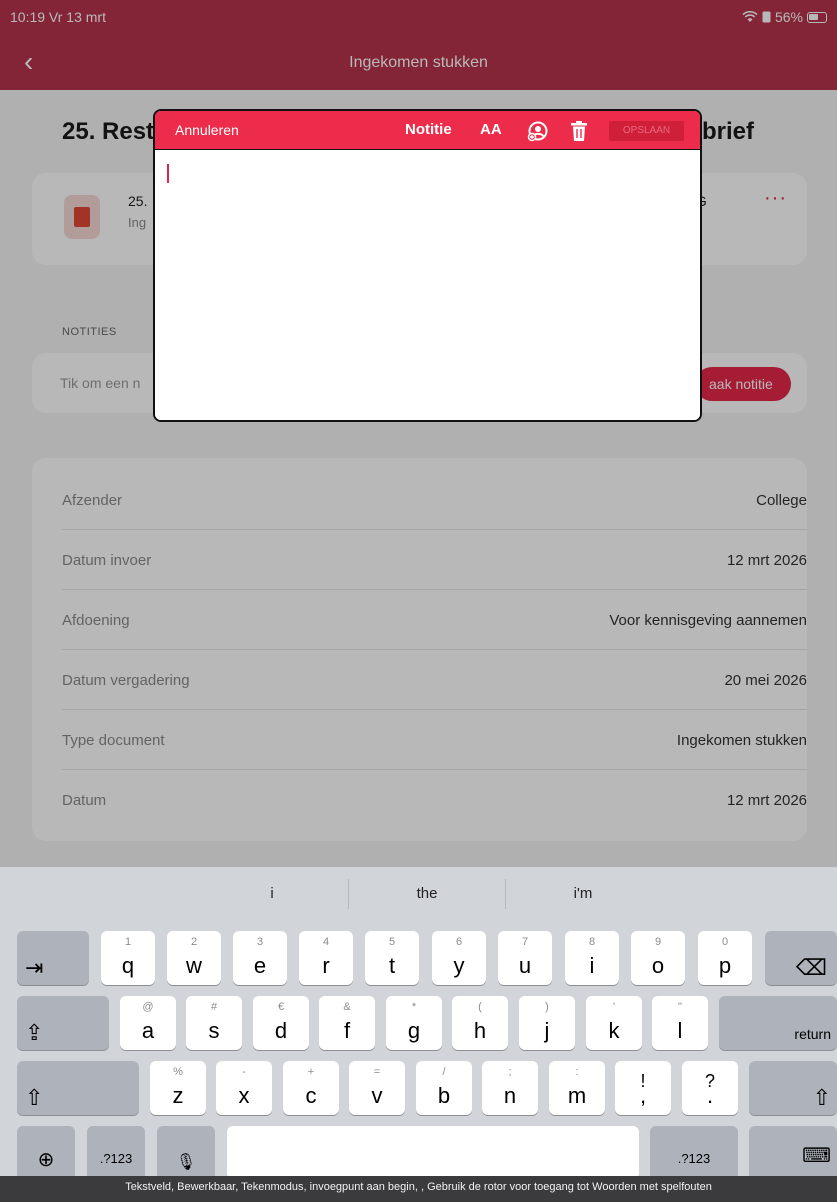 The width and height of the screenshot is (837, 1202). I want to click on key: 3e, so click(260, 958).